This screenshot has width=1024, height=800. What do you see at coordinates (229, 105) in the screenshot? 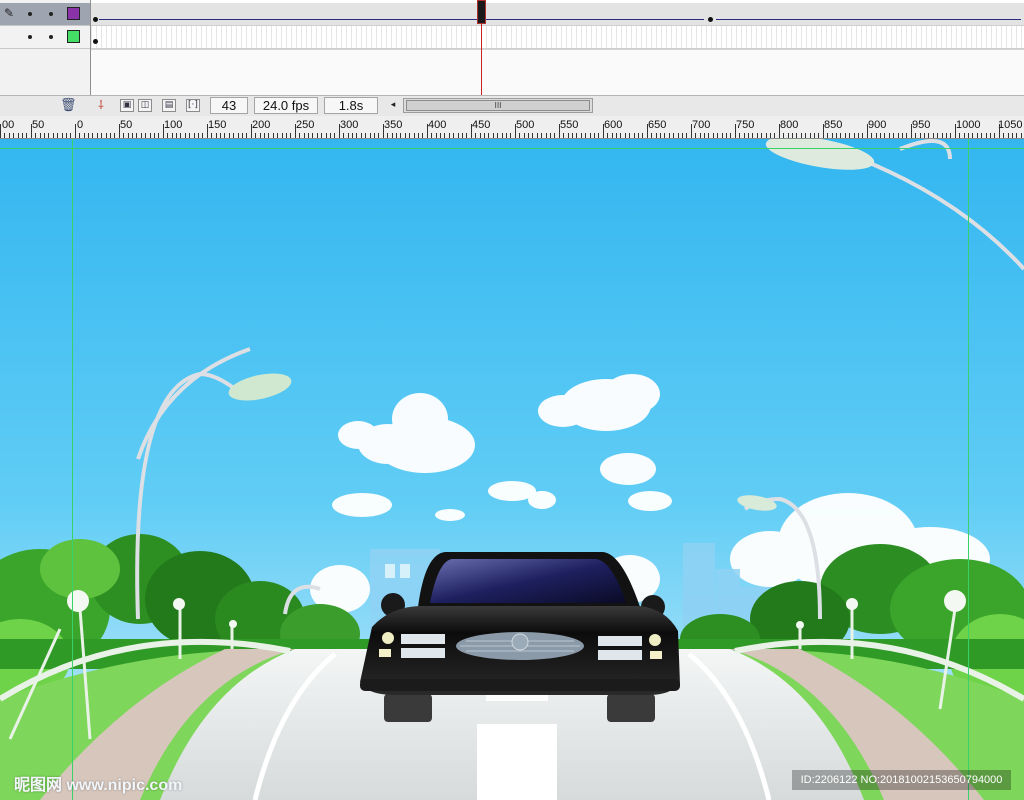
I see `current-frame-field: 43` at bounding box center [229, 105].